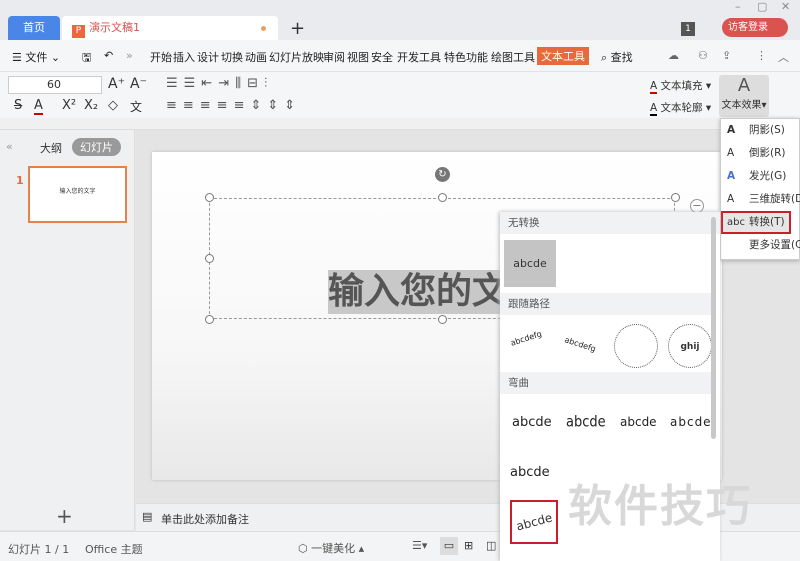  Describe the element at coordinates (768, 176) in the screenshot. I see `label: 发光(G)` at that location.